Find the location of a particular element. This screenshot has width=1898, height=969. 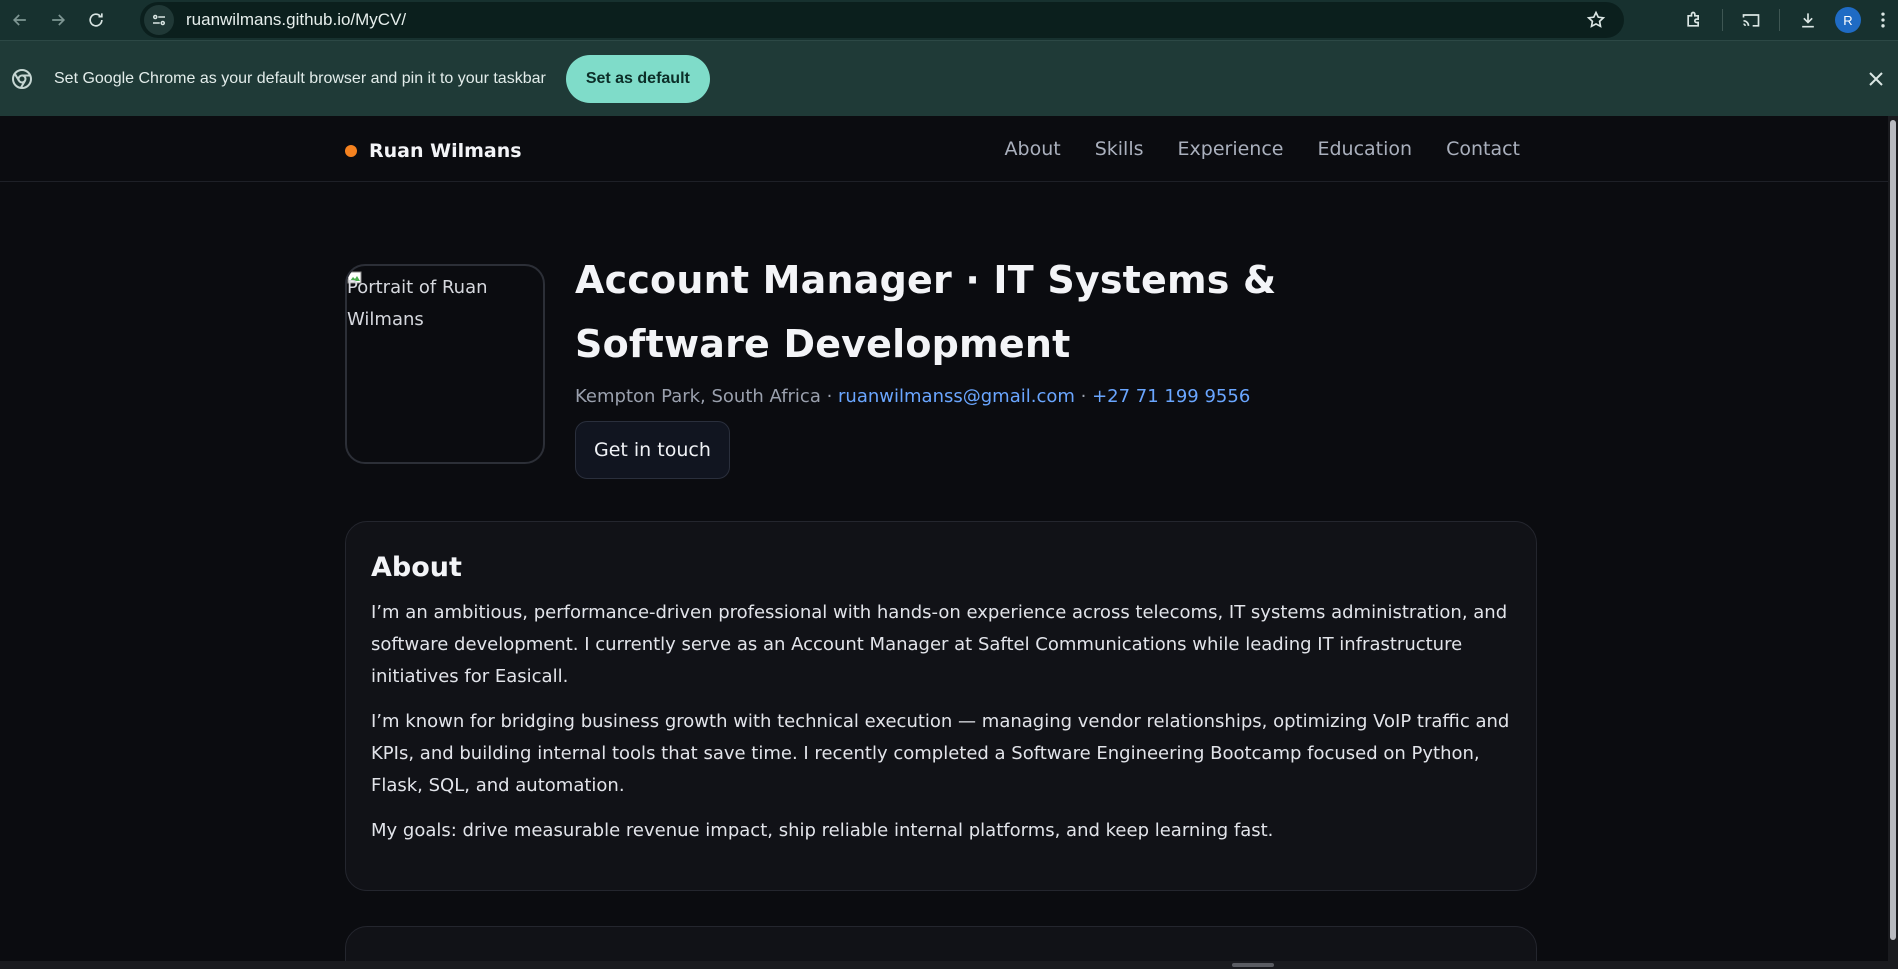

reload-icon is located at coordinates (96, 20).